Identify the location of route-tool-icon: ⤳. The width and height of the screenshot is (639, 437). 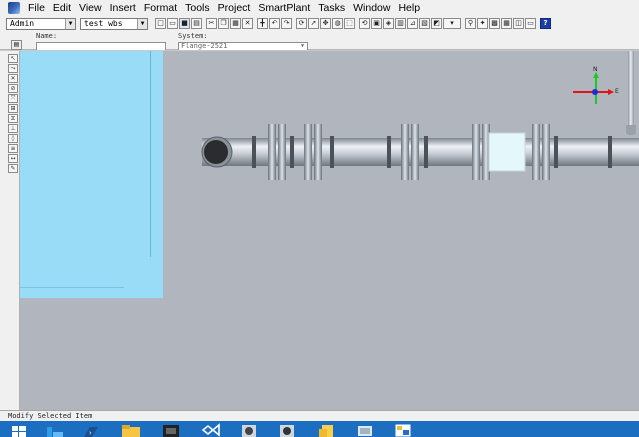
(13, 68).